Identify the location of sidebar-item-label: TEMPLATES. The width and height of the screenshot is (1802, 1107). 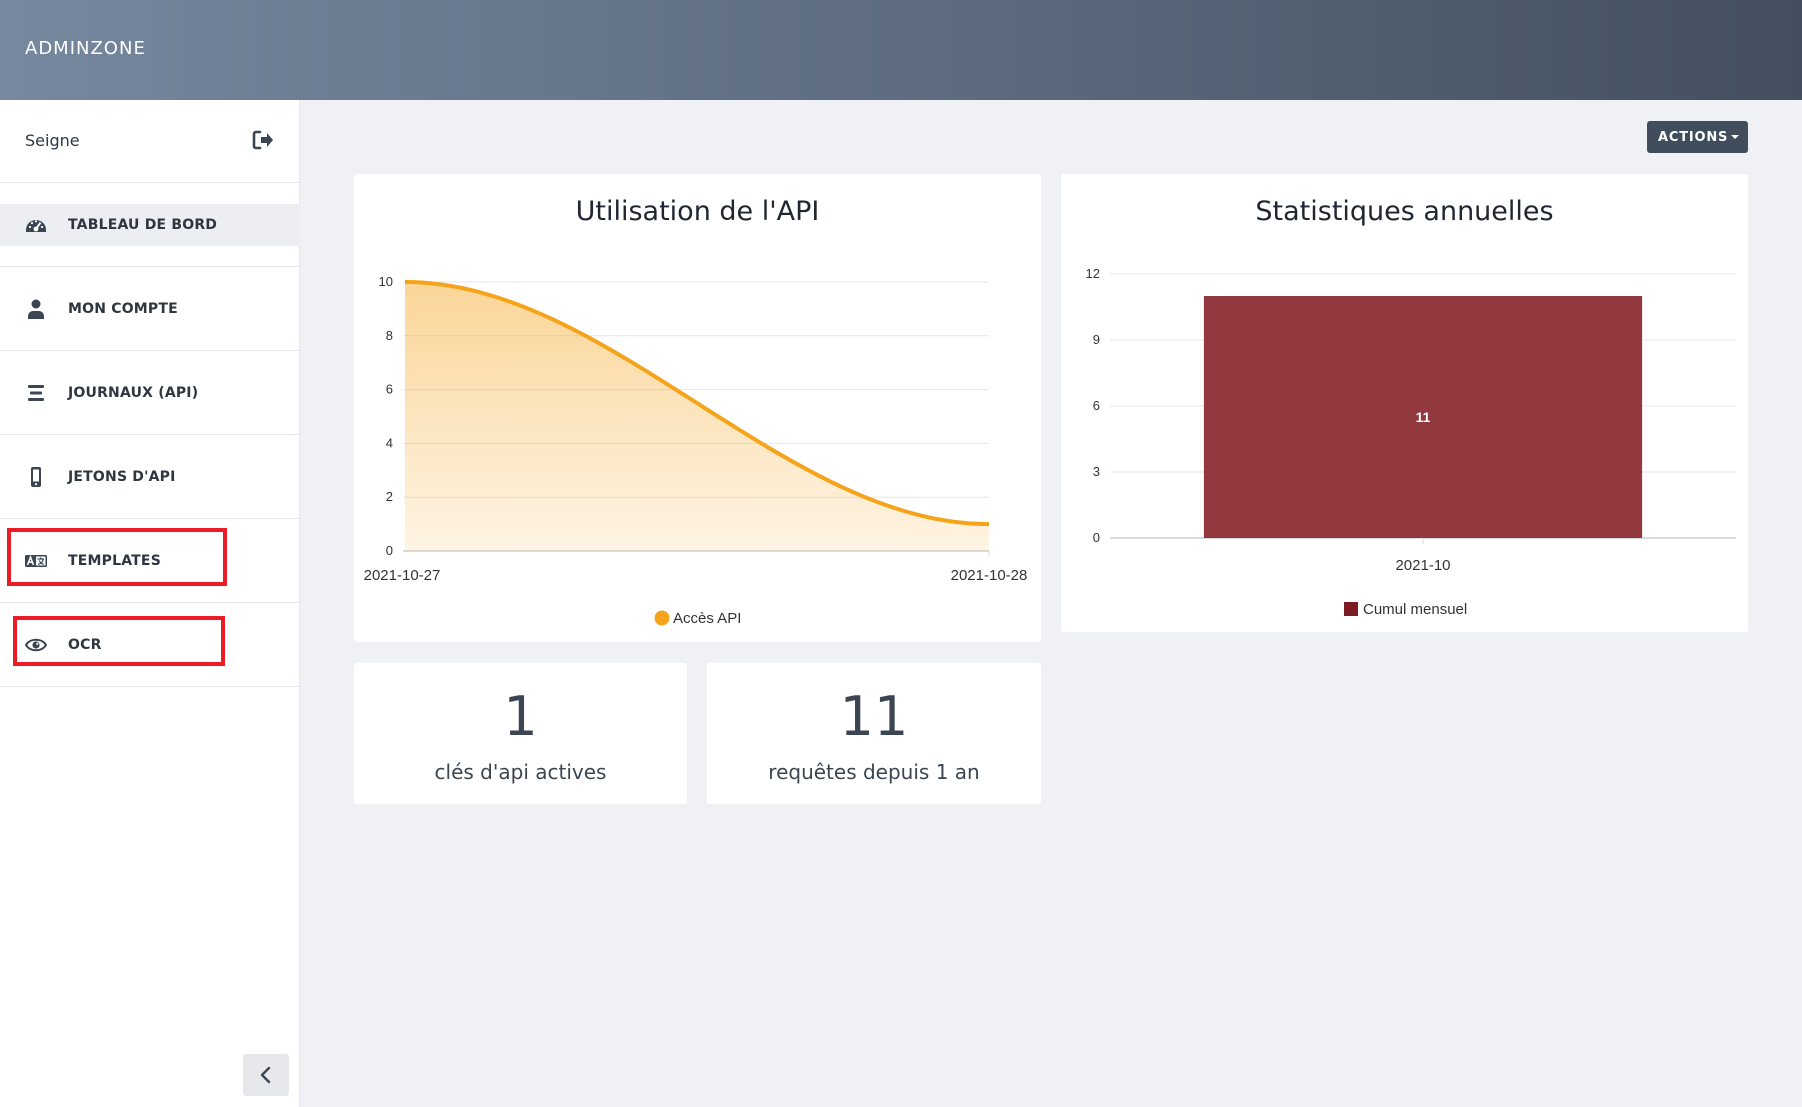
(114, 561).